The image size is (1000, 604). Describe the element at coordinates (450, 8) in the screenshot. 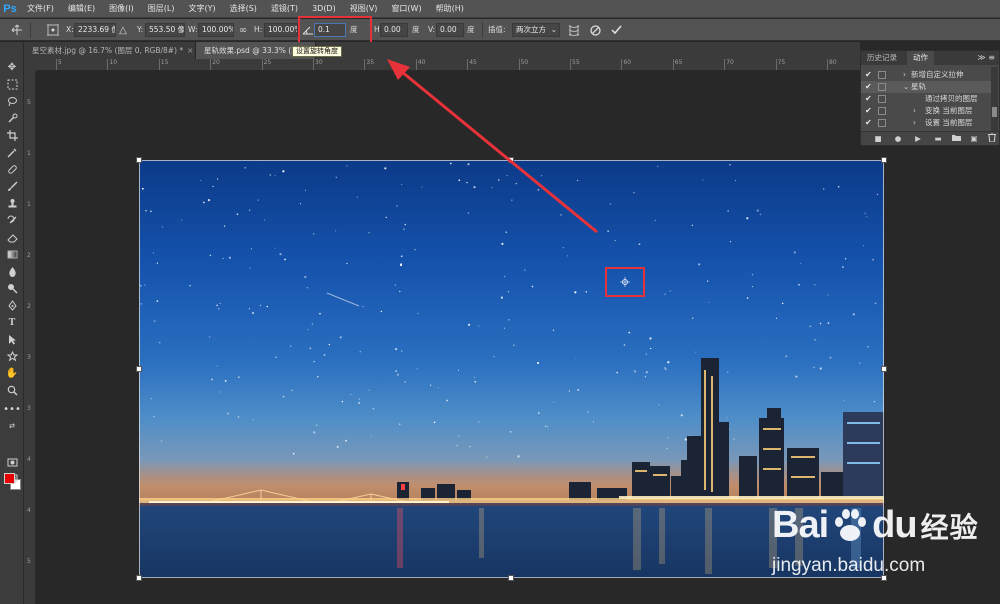

I see `menu-help: 帮助(H)` at that location.